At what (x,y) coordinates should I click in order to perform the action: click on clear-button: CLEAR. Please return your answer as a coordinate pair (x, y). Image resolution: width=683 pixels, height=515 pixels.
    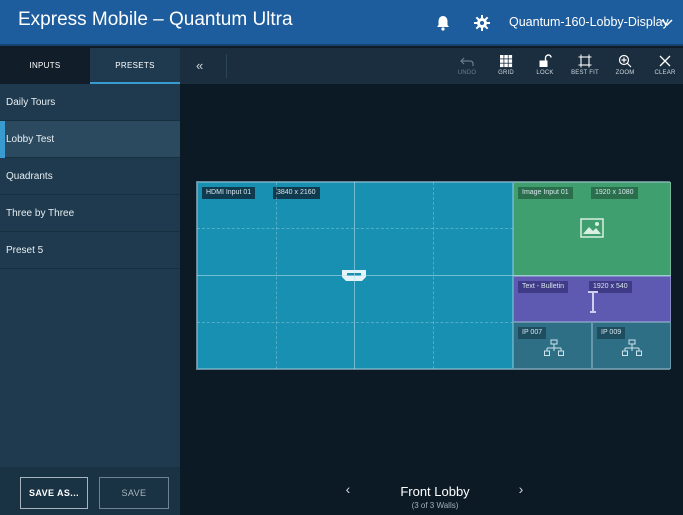
    Looking at the image, I should click on (665, 67).